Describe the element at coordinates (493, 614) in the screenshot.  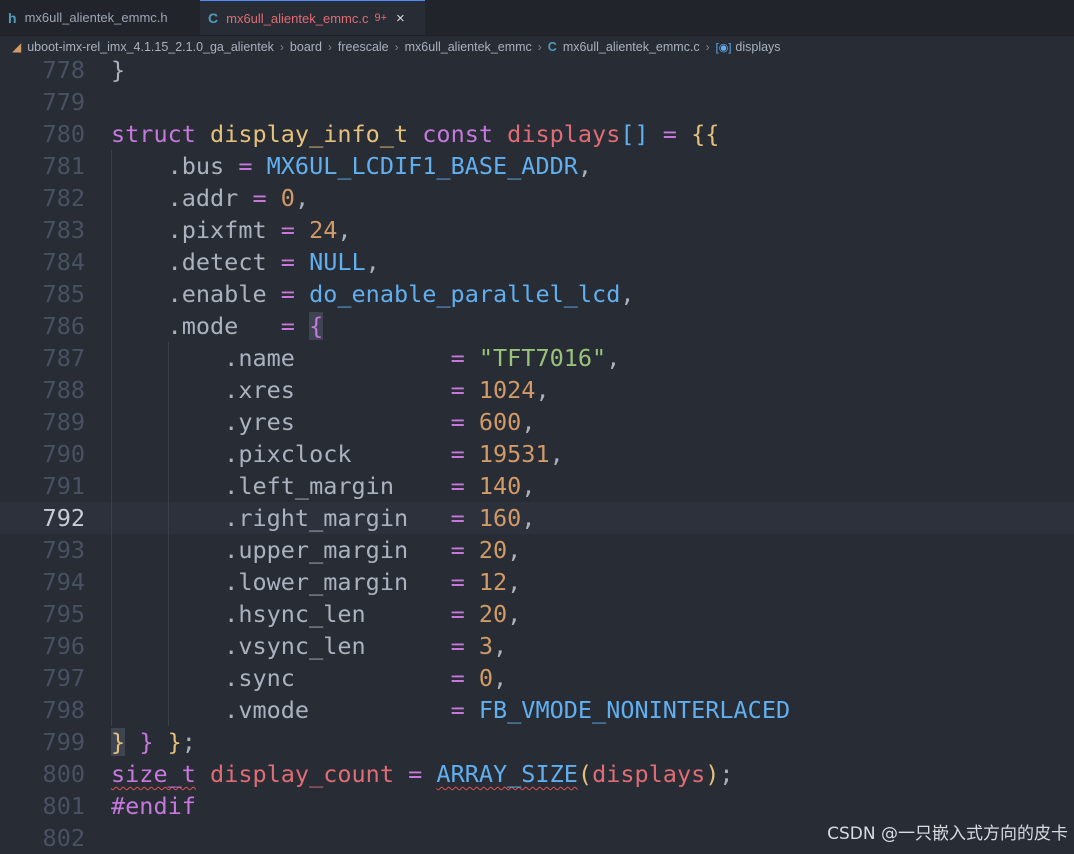
I see `code-token: 20` at that location.